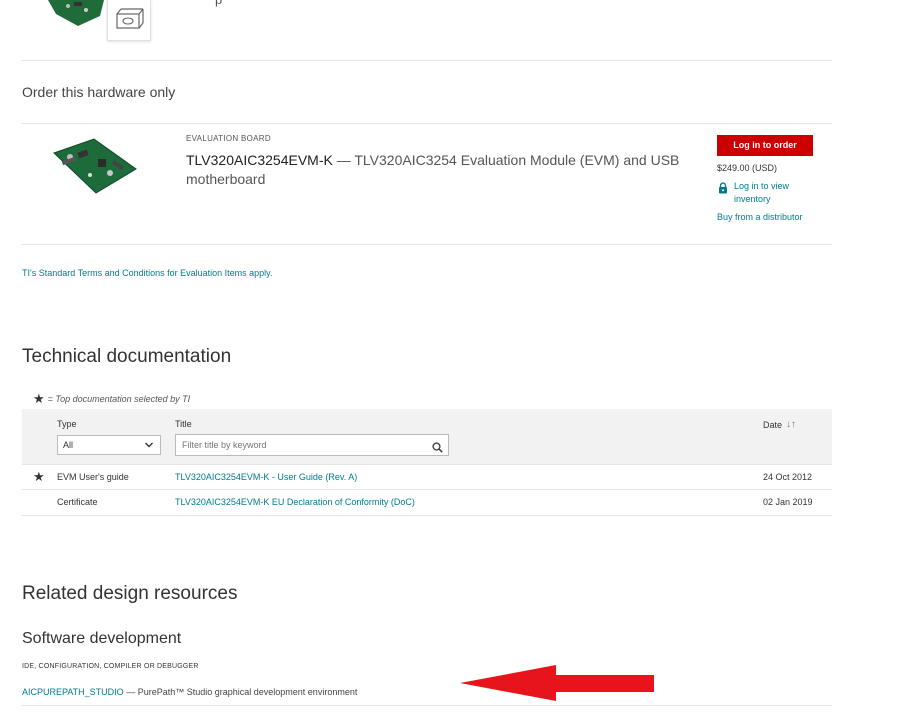  What do you see at coordinates (73, 692) in the screenshot?
I see `tool-link: AICPUREPATH_STUDIO` at bounding box center [73, 692].